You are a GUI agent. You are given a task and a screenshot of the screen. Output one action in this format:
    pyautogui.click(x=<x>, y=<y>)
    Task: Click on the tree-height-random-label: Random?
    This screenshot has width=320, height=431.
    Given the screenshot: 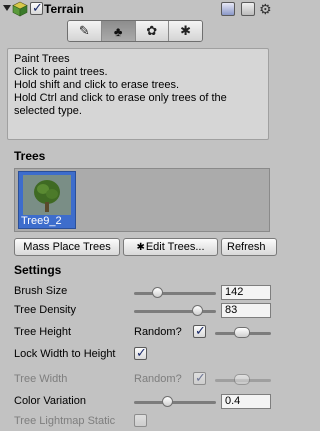 What is the action you would take?
    pyautogui.click(x=158, y=332)
    